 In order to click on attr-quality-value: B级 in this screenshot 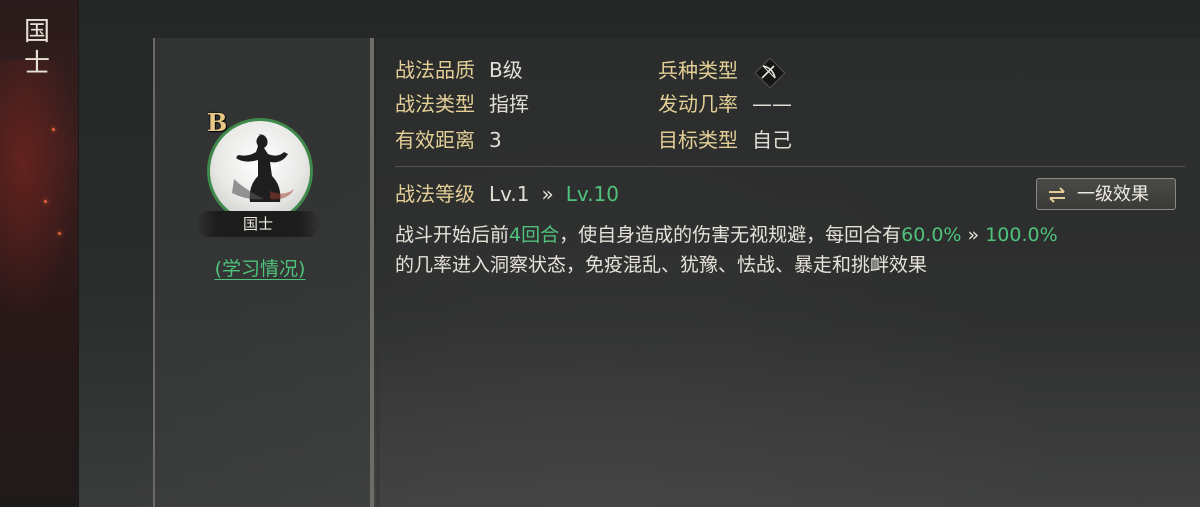, I will do `click(506, 70)`.